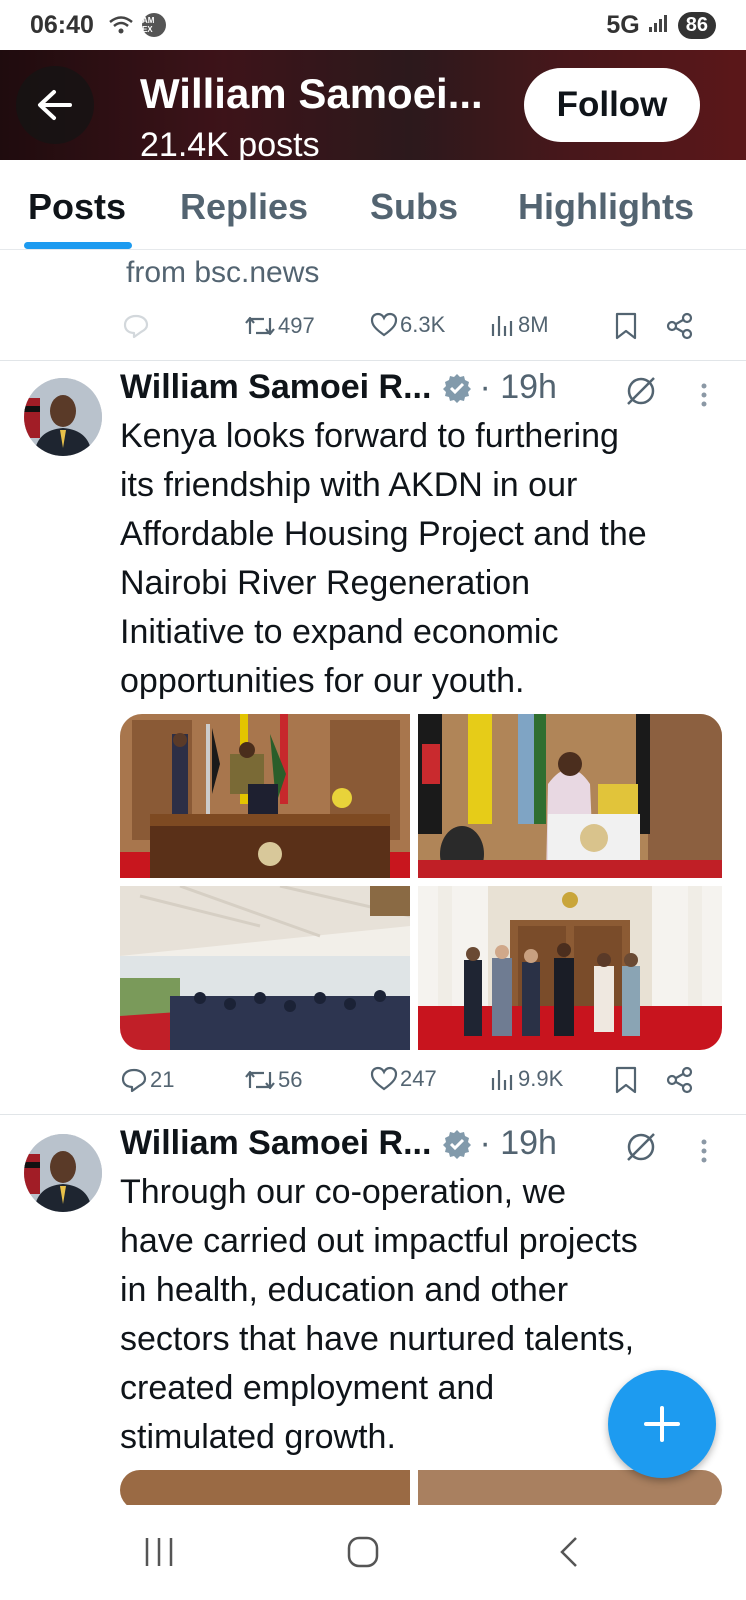  I want to click on profile-tabs: Posts Replies Subs Highlights, so click(373, 205).